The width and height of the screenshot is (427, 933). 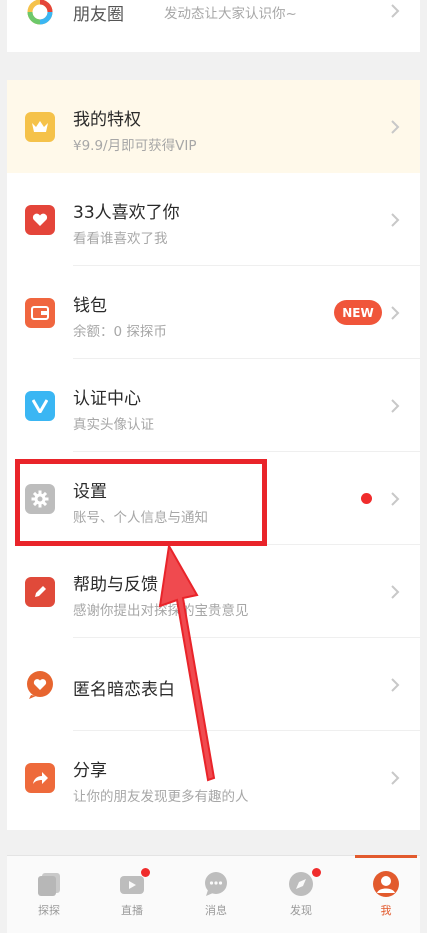 What do you see at coordinates (216, 884) in the screenshot?
I see `chat-bubble-icon` at bounding box center [216, 884].